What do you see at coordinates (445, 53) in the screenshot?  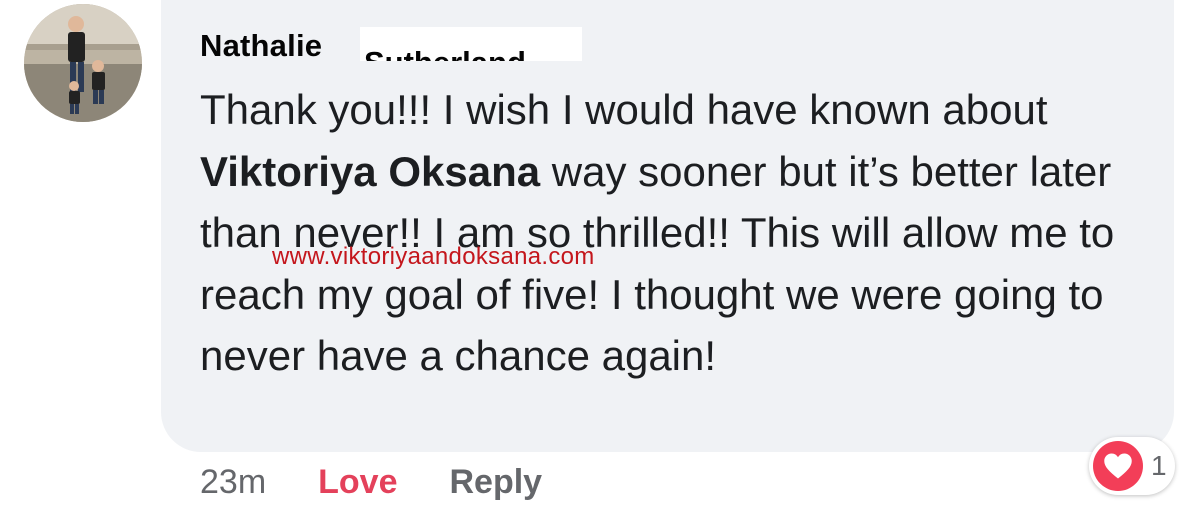 I see `redacted-author-surname: Sutherland` at bounding box center [445, 53].